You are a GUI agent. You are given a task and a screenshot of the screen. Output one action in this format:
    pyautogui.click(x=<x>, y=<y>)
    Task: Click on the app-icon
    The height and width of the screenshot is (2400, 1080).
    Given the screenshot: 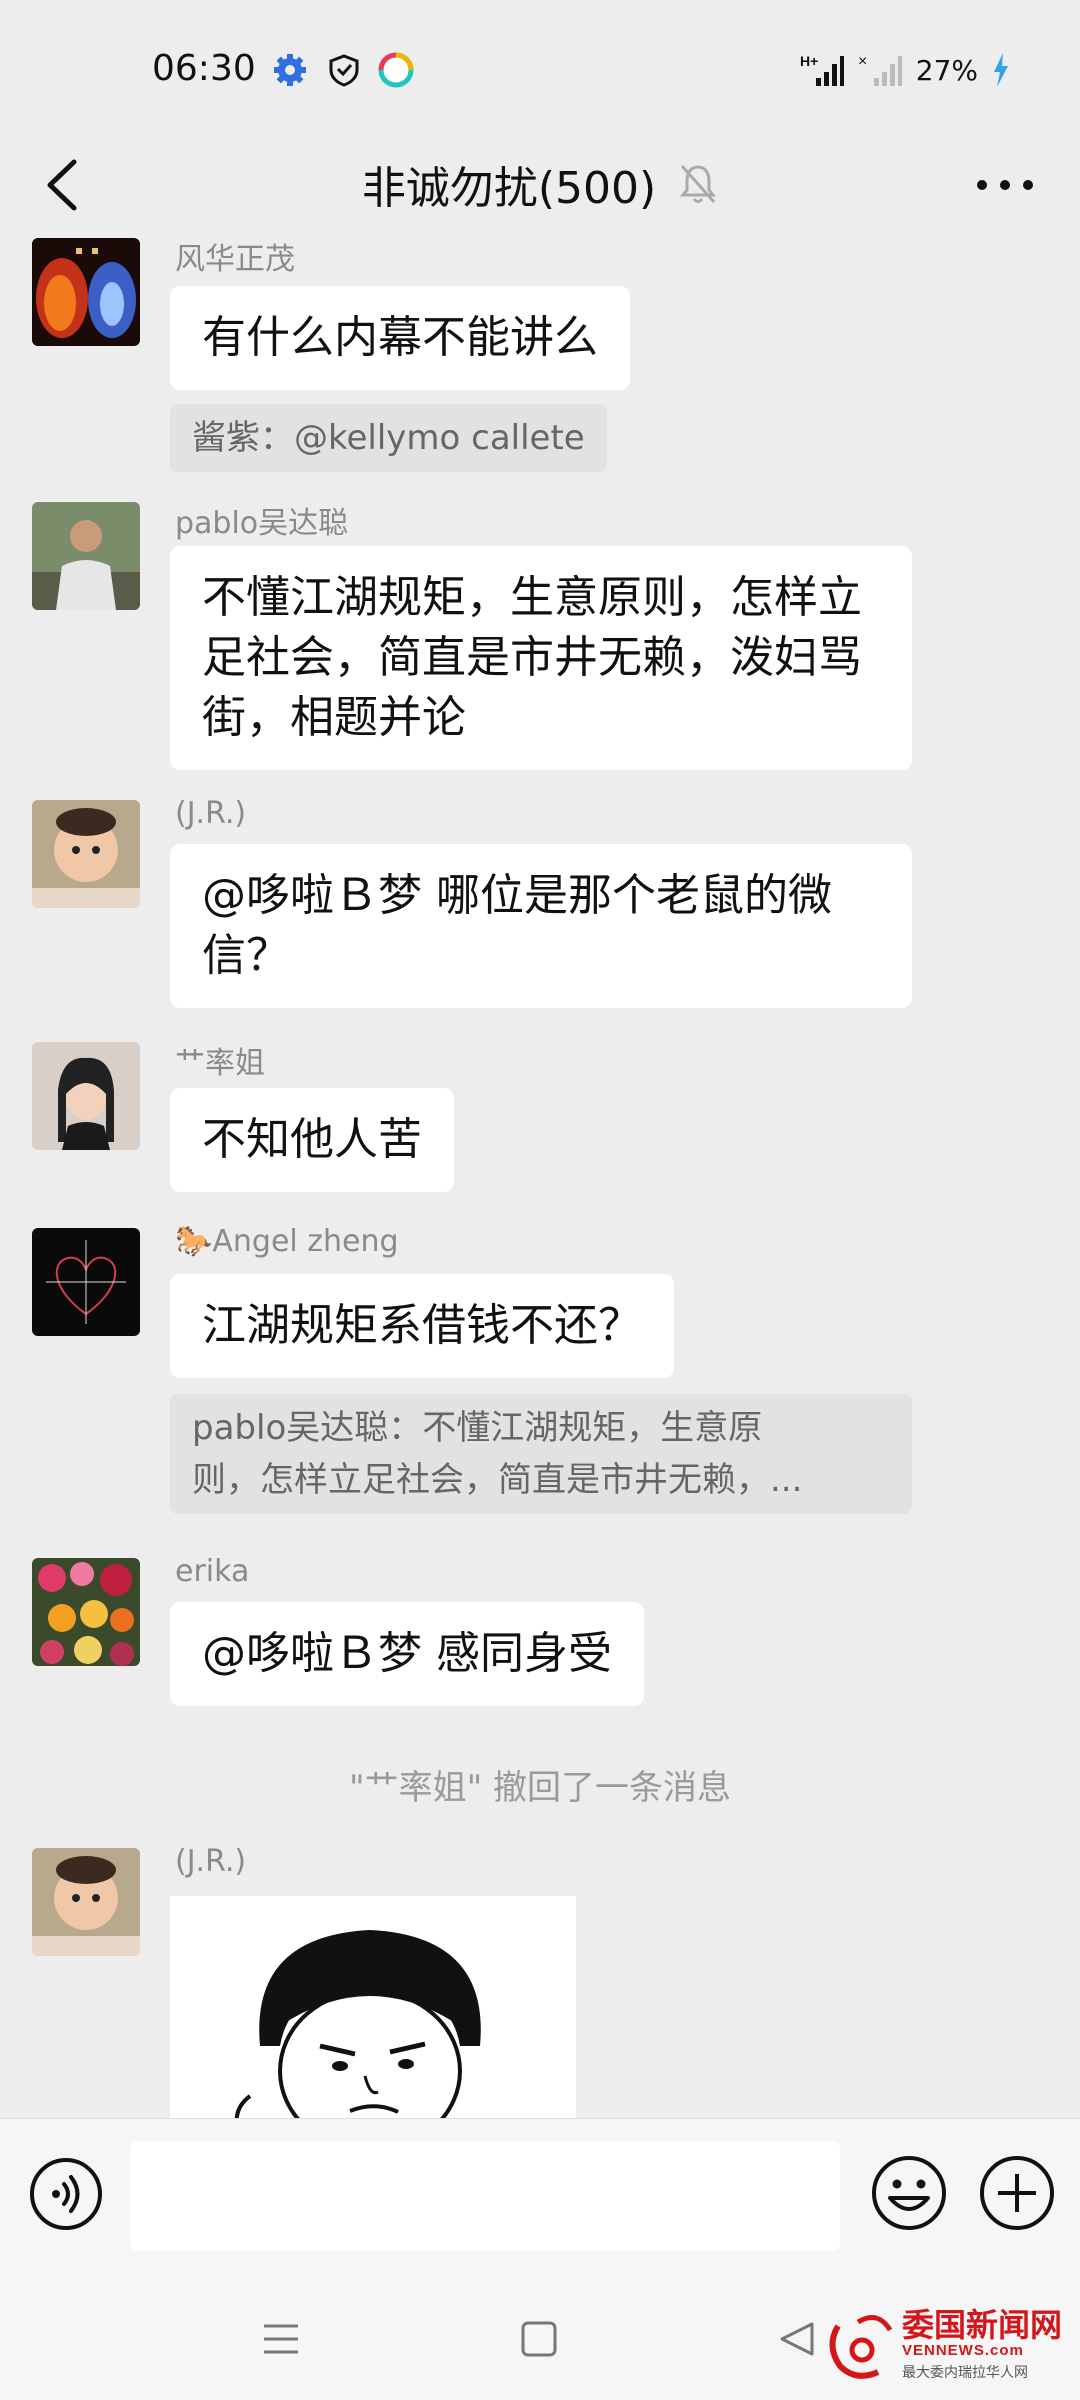 What is the action you would take?
    pyautogui.click(x=396, y=70)
    